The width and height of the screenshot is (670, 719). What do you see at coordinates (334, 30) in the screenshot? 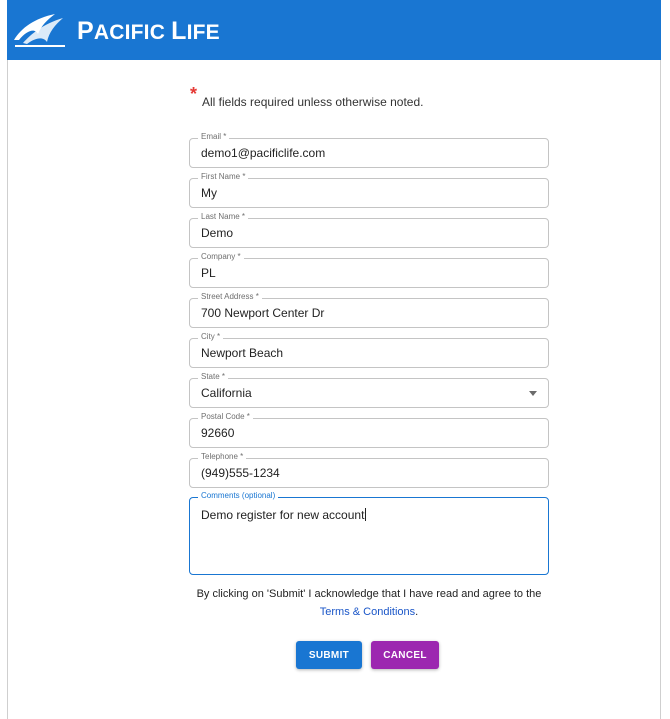
I see `app-header: PACIFIC LIFE` at bounding box center [334, 30].